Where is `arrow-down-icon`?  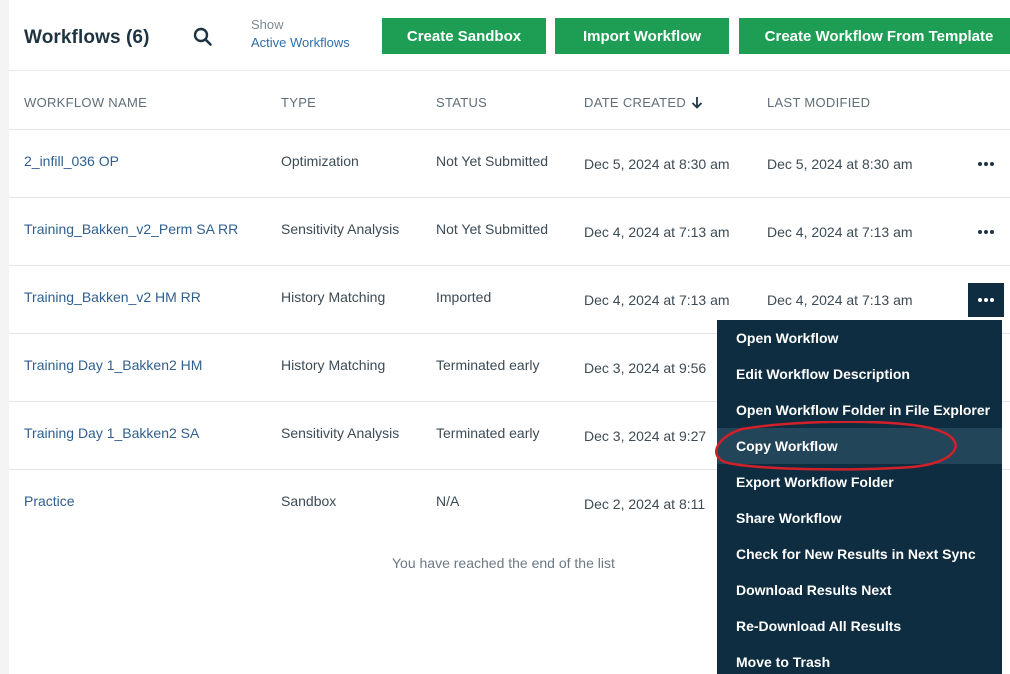
arrow-down-icon is located at coordinates (697, 104).